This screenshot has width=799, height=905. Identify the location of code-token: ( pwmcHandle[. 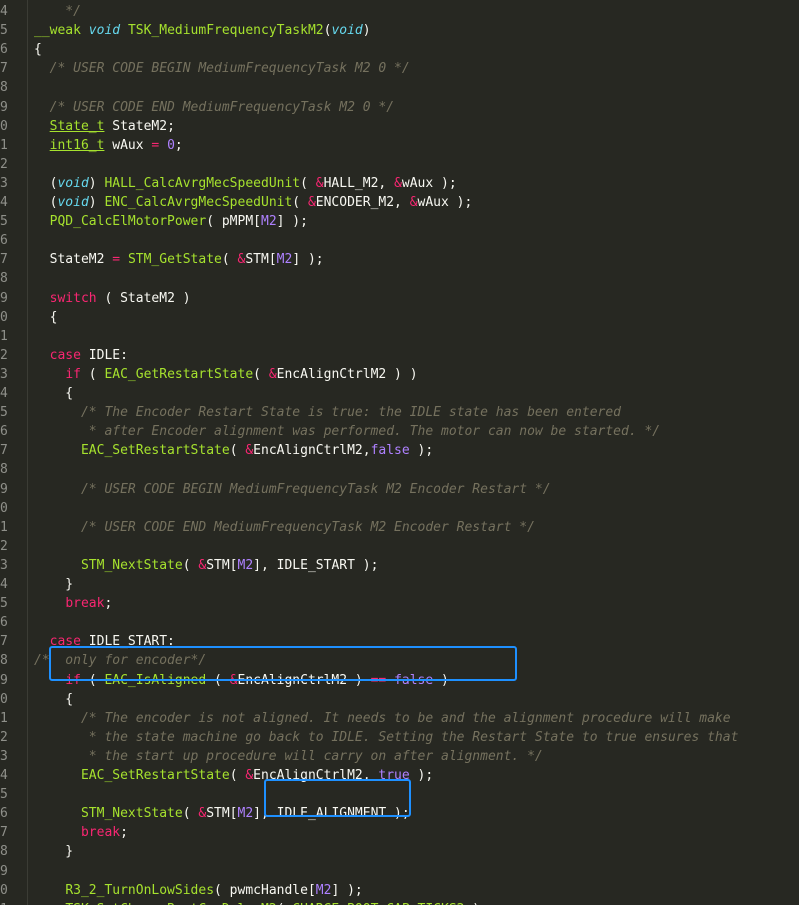
(265, 890).